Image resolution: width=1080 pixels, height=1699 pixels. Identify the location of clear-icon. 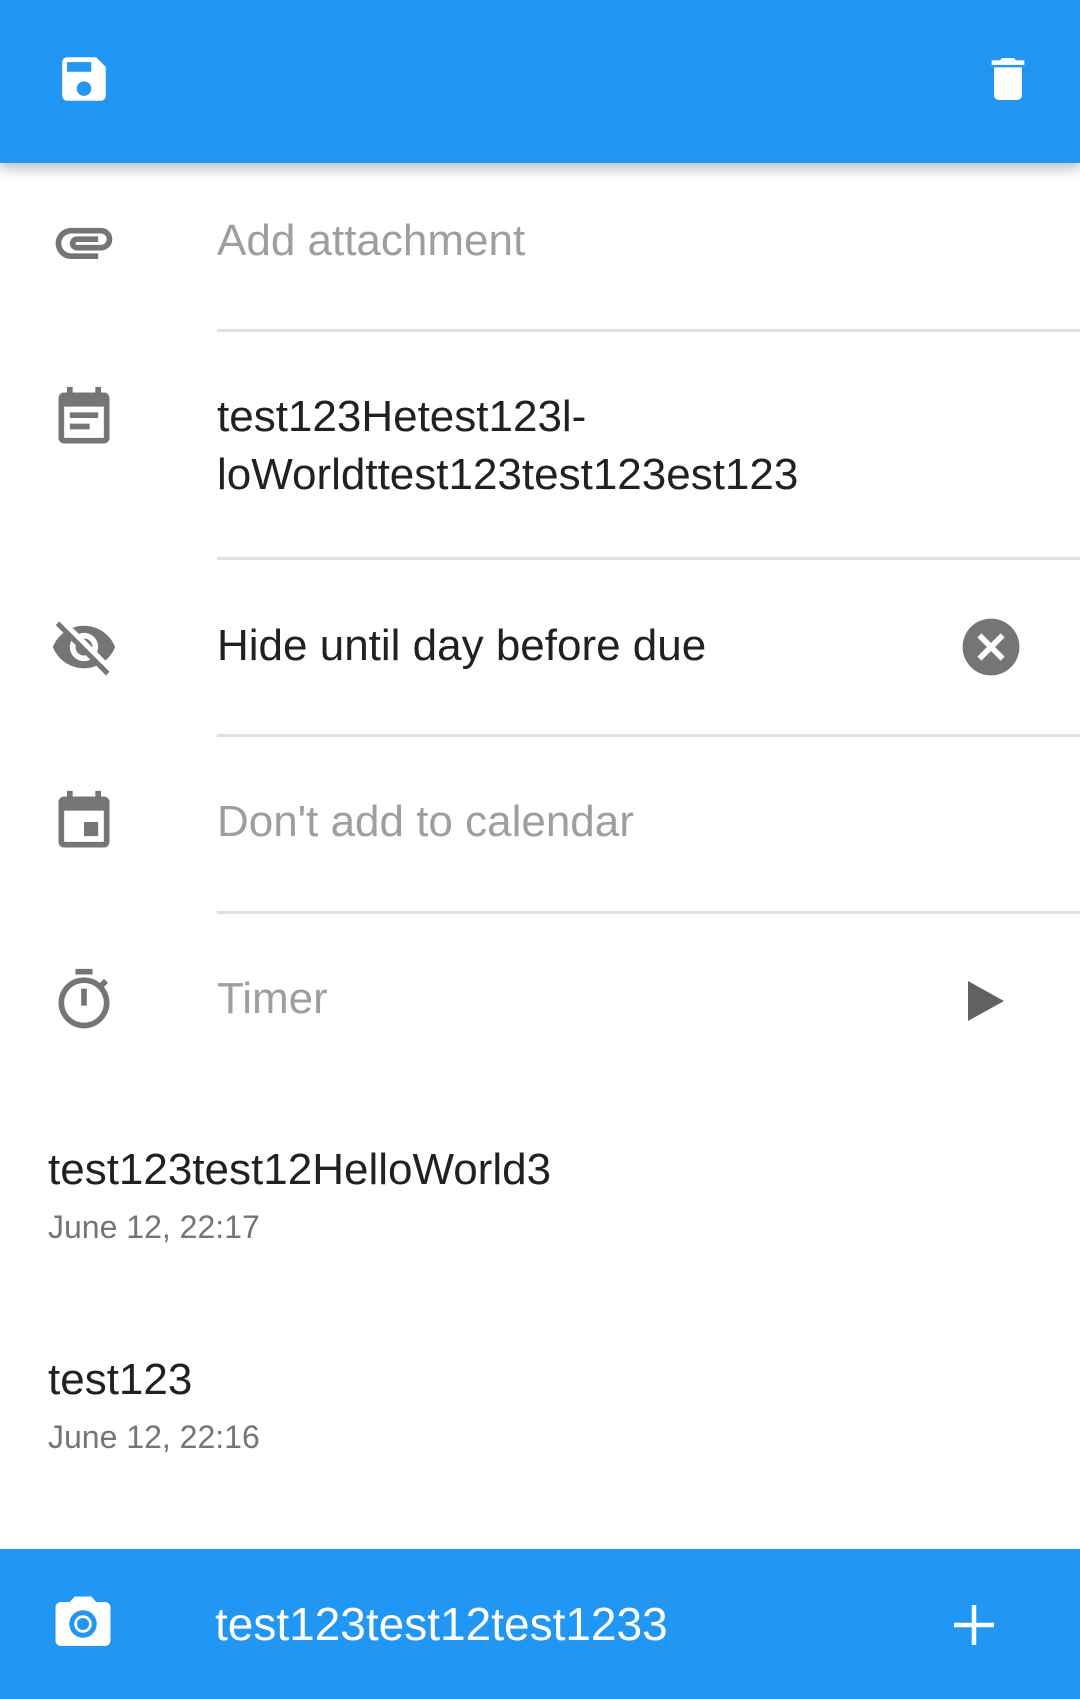
(991, 647).